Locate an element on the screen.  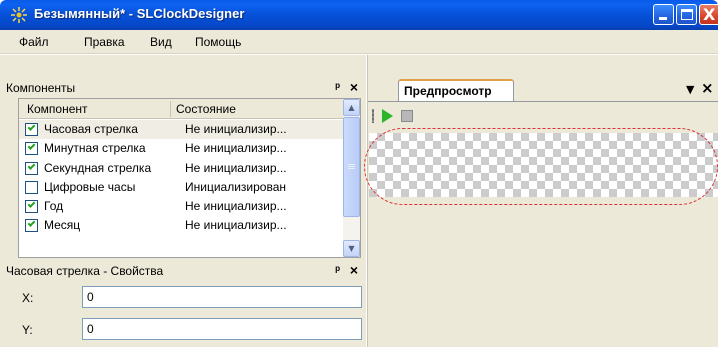
play-icon is located at coordinates (387, 116).